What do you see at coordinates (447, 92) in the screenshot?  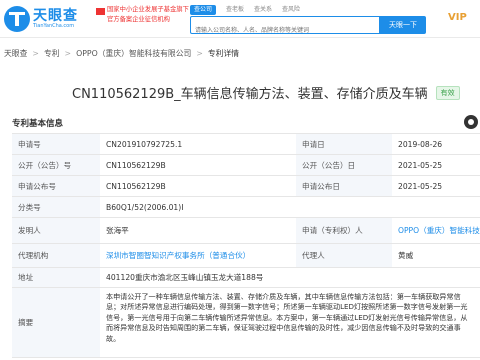 I see `status-badge: 有效` at bounding box center [447, 92].